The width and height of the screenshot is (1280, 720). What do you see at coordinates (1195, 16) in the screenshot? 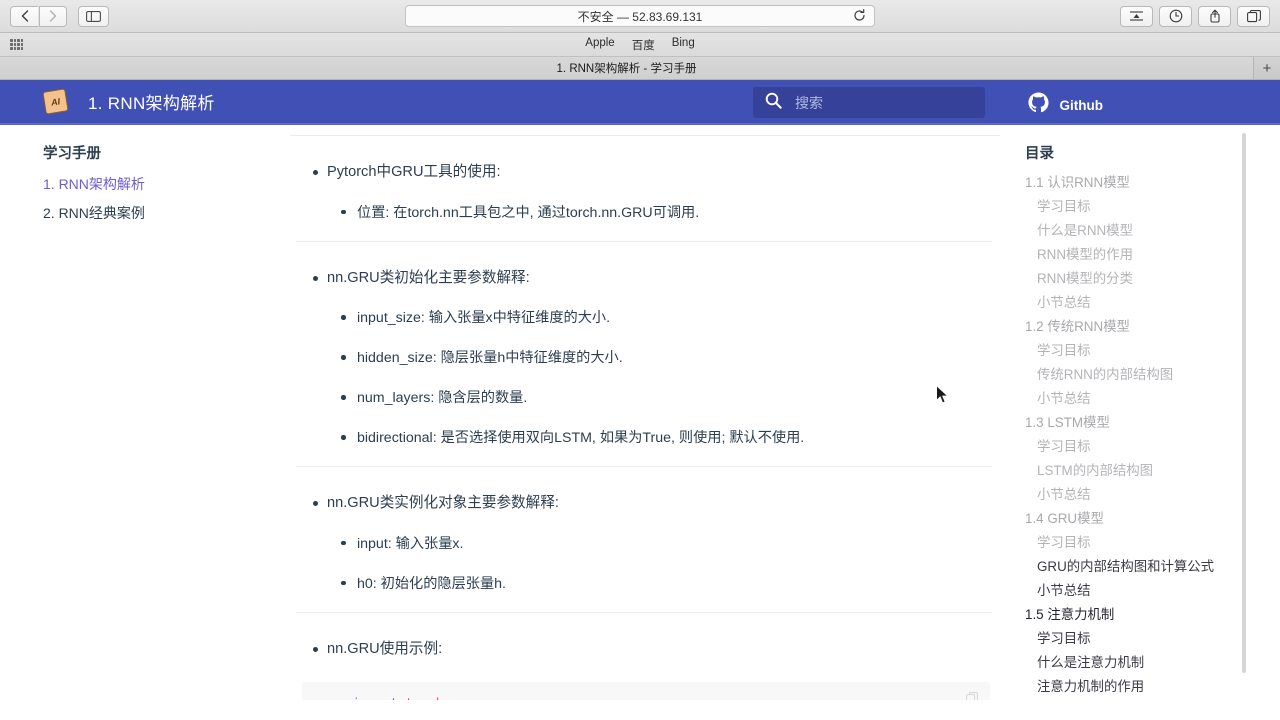
I see `toolbar-right-buttons` at bounding box center [1195, 16].